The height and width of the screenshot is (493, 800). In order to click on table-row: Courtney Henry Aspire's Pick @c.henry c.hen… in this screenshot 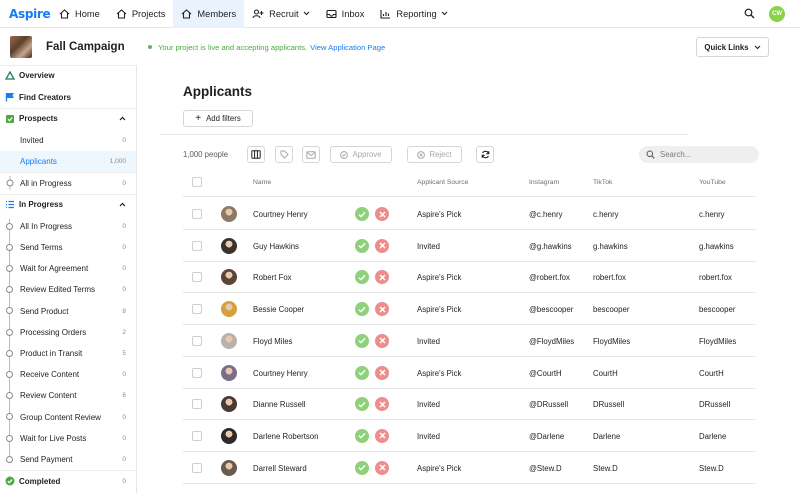, I will do `click(469, 214)`.